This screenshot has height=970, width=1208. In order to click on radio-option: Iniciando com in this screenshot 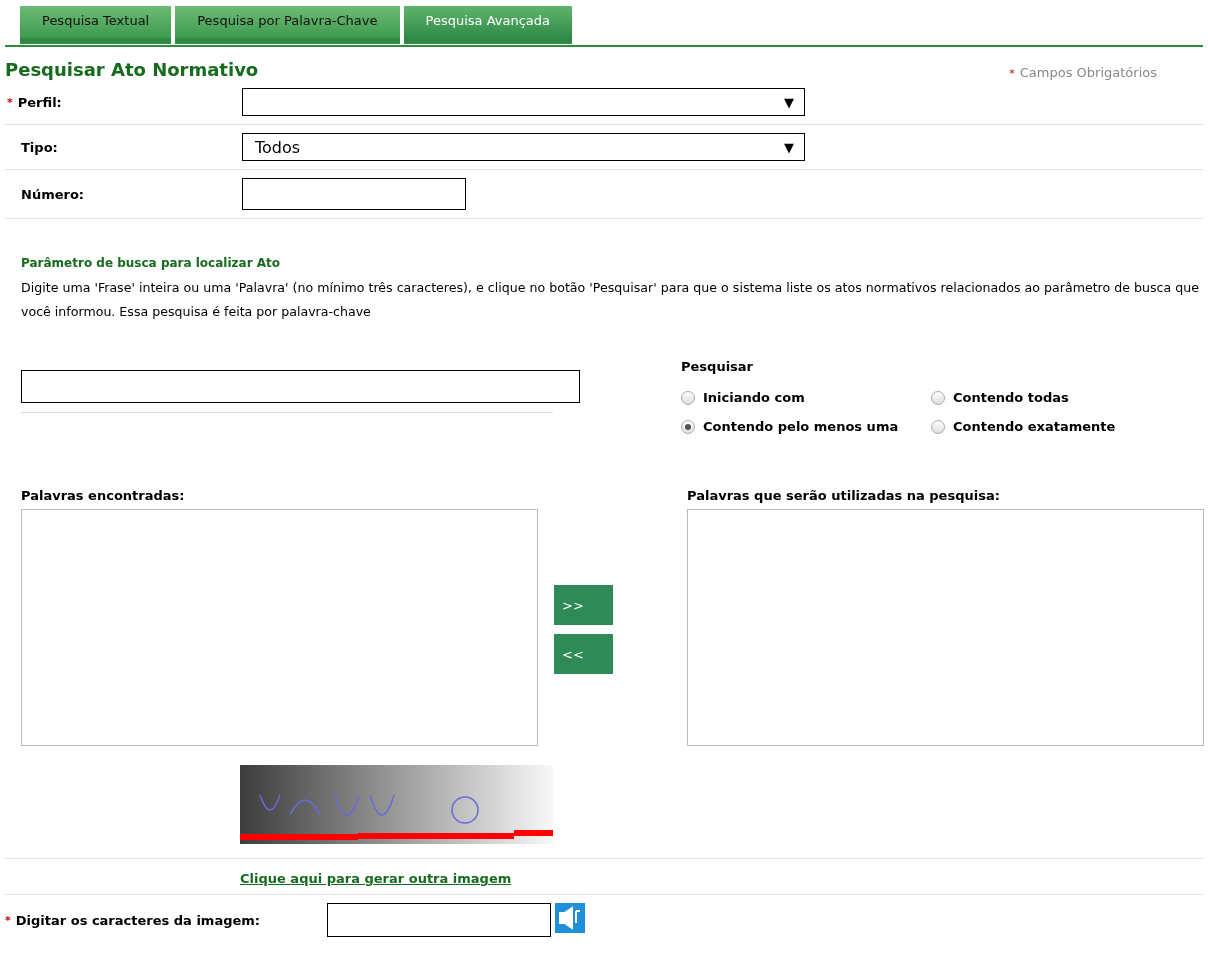, I will do `click(806, 397)`.